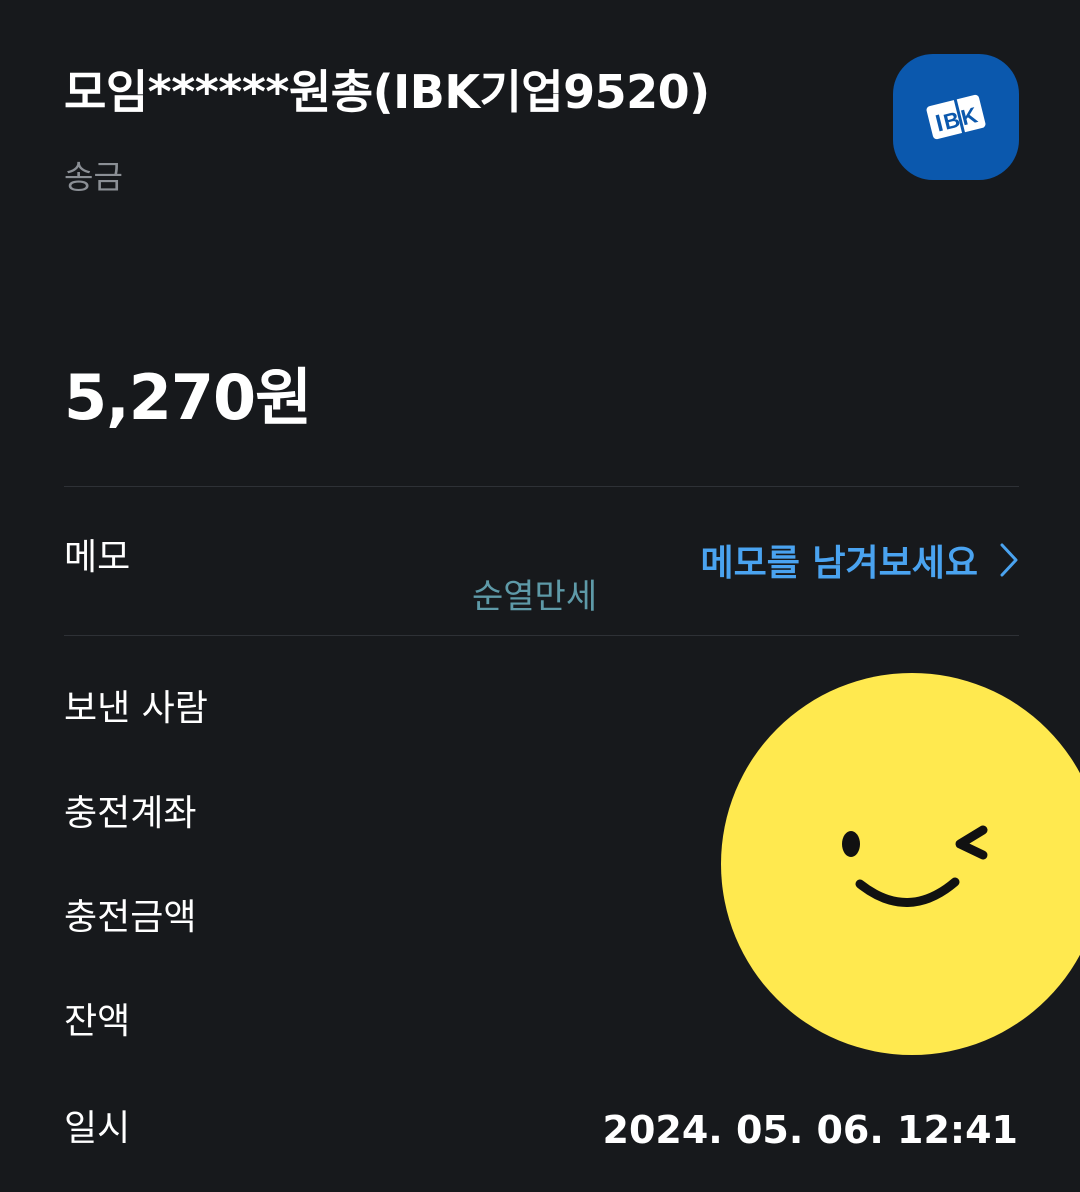 Image resolution: width=1080 pixels, height=1192 pixels. I want to click on ibk-bank-logo-icon: I B K, so click(956, 117).